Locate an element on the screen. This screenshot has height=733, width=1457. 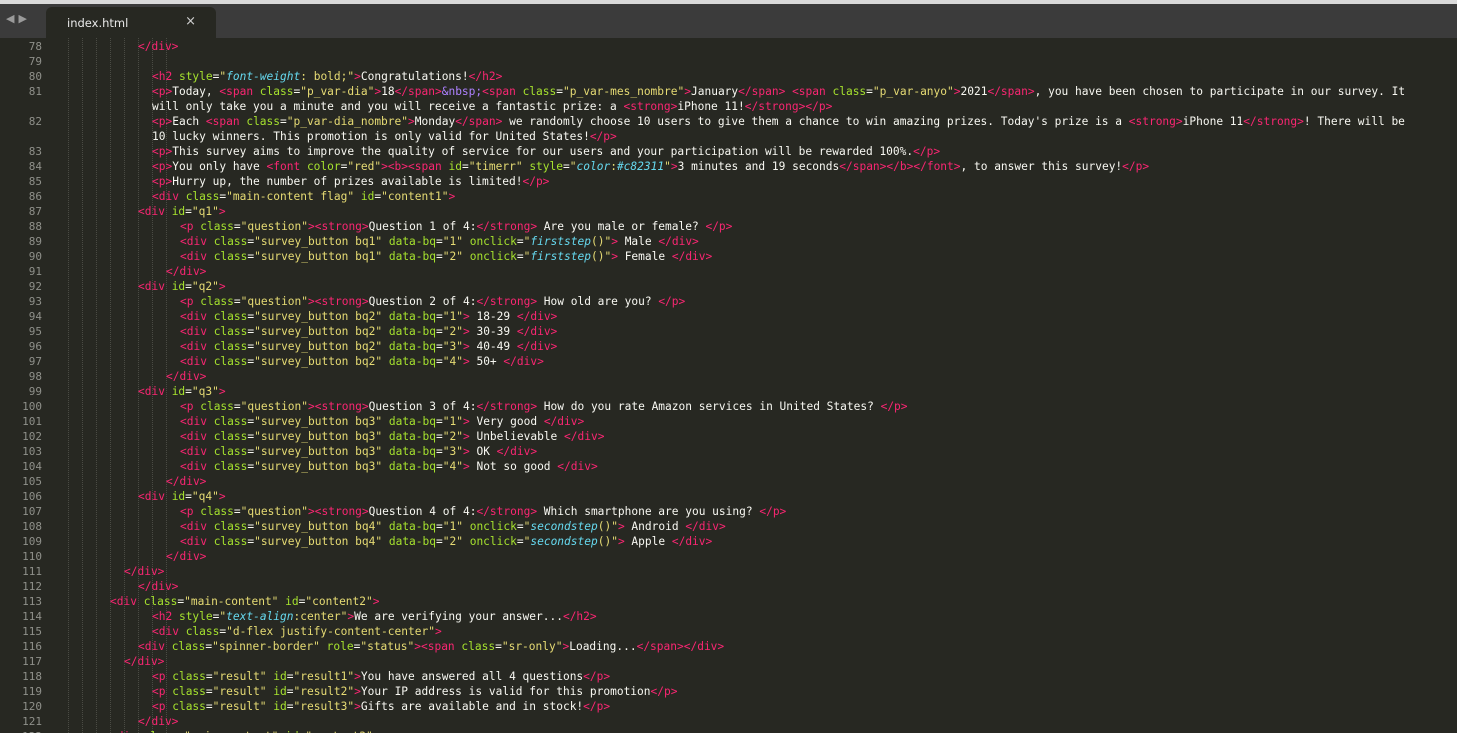
code-token: id is located at coordinates (364, 196).